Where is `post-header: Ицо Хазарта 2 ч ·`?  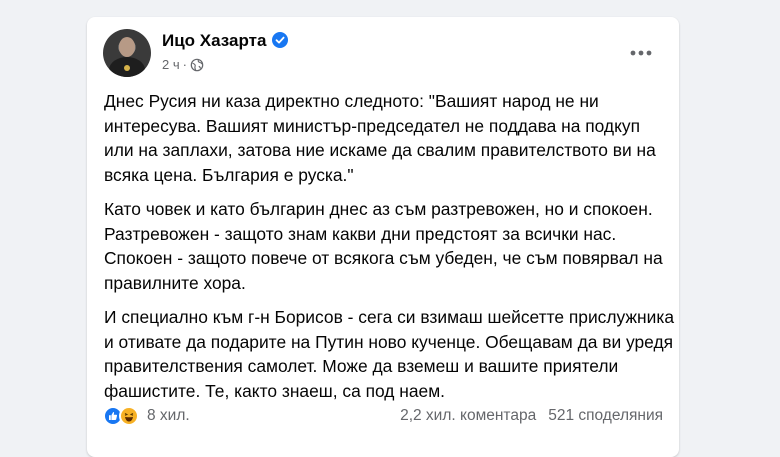 post-header: Ицо Хазарта 2 ч · is located at coordinates (383, 53).